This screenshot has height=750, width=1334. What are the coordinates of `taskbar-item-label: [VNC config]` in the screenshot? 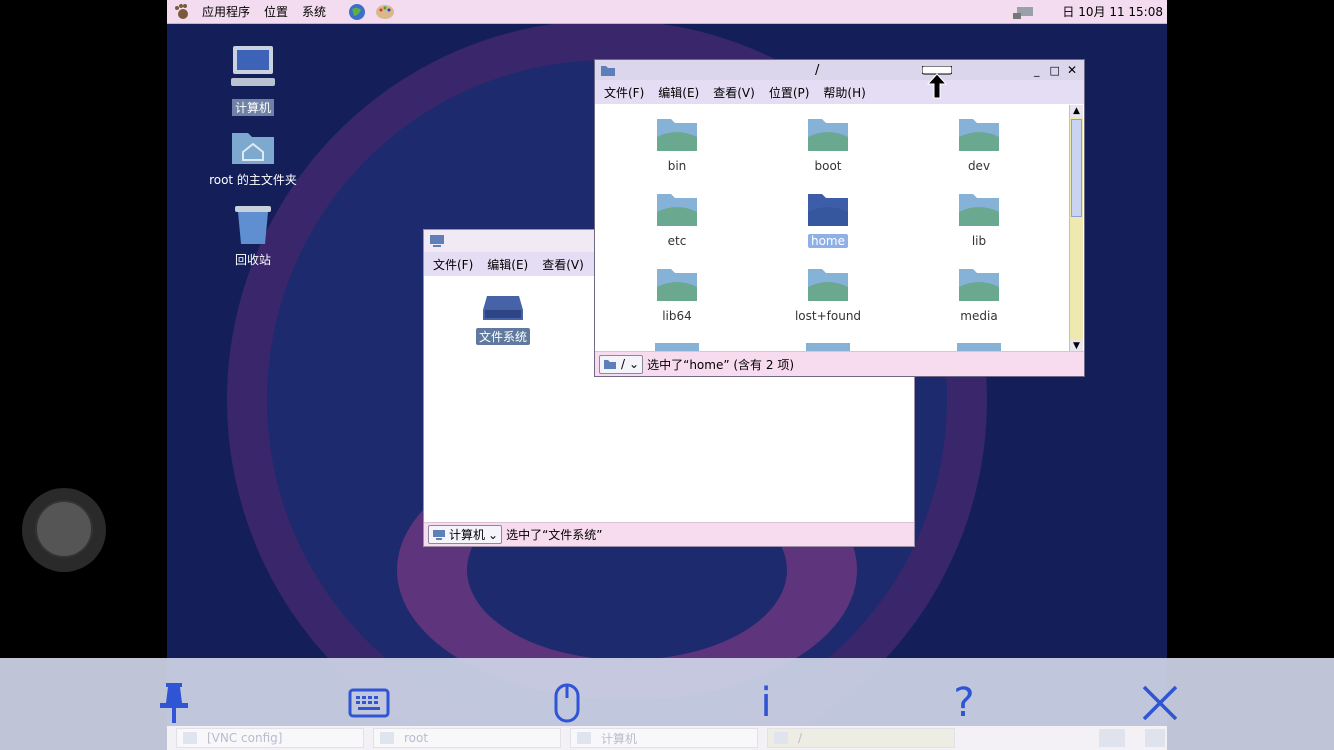 It's located at (245, 738).